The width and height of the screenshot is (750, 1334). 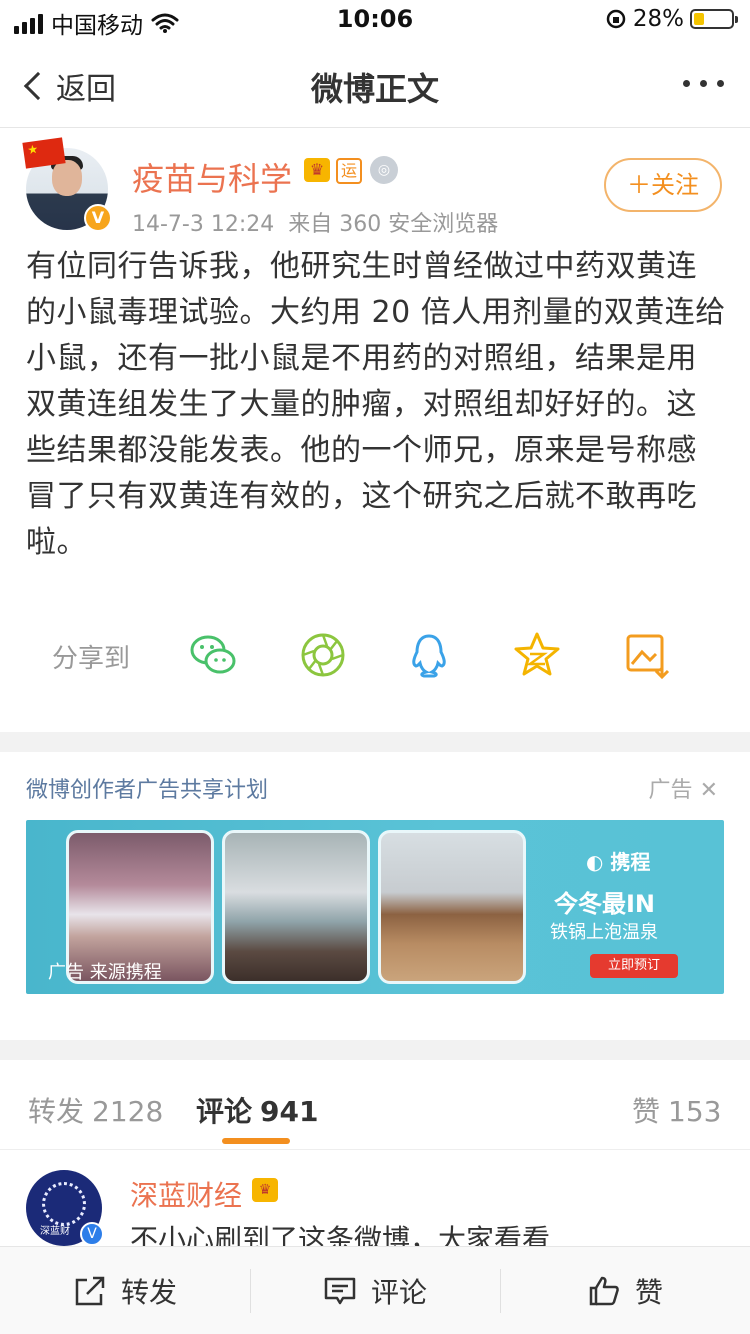 What do you see at coordinates (595, 862) in the screenshot?
I see `ctrip-logo-icon: ◐` at bounding box center [595, 862].